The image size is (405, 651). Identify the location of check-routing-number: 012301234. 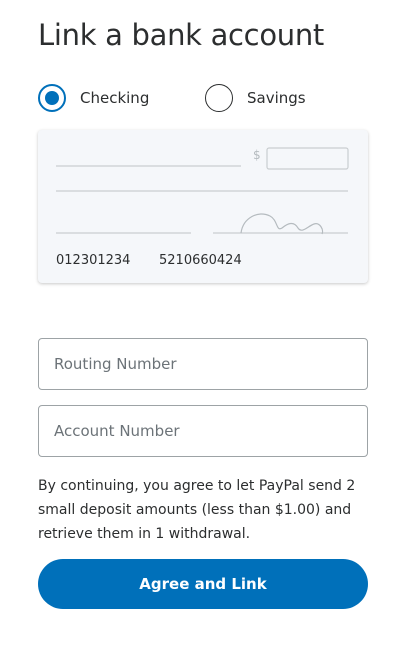
(93, 260).